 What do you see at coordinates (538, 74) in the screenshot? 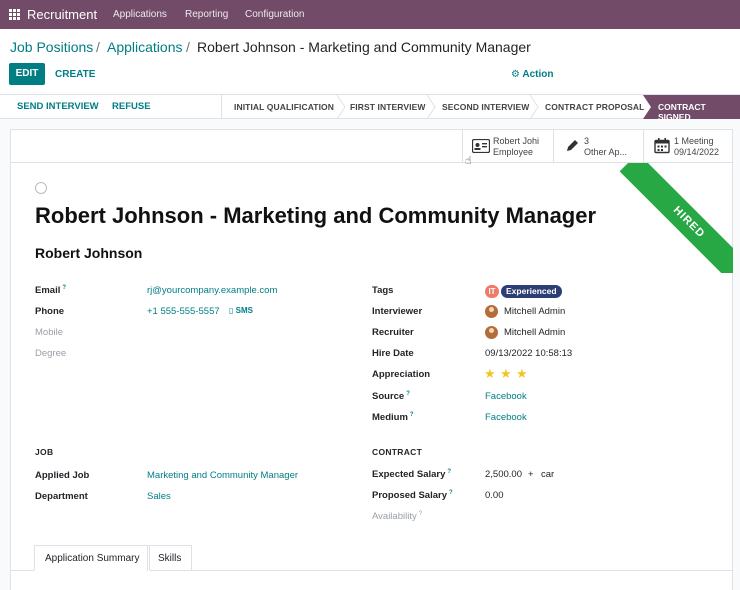
I see `action-label: Action` at bounding box center [538, 74].